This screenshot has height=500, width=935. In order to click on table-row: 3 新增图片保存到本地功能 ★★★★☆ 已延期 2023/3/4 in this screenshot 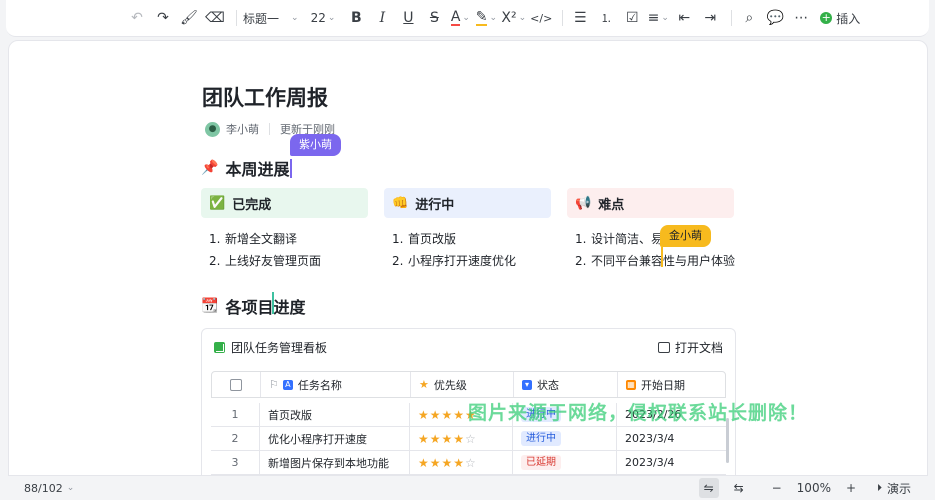, I will do `click(468, 463)`.